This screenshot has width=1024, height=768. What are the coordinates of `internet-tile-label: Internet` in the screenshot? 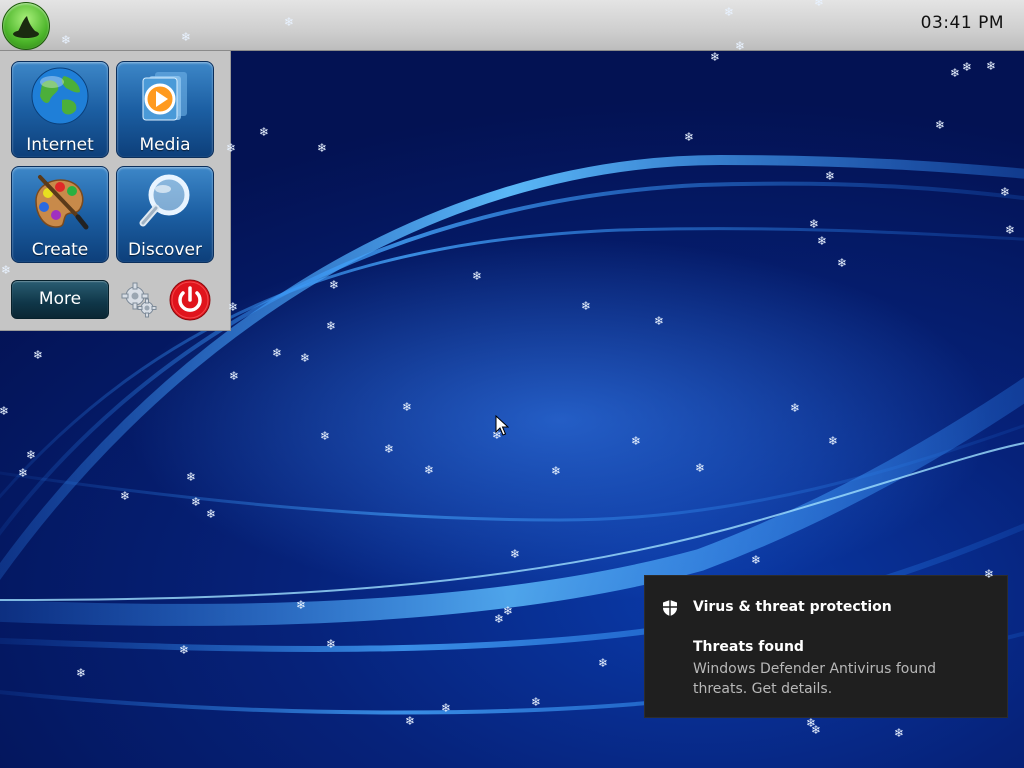 It's located at (60, 145).